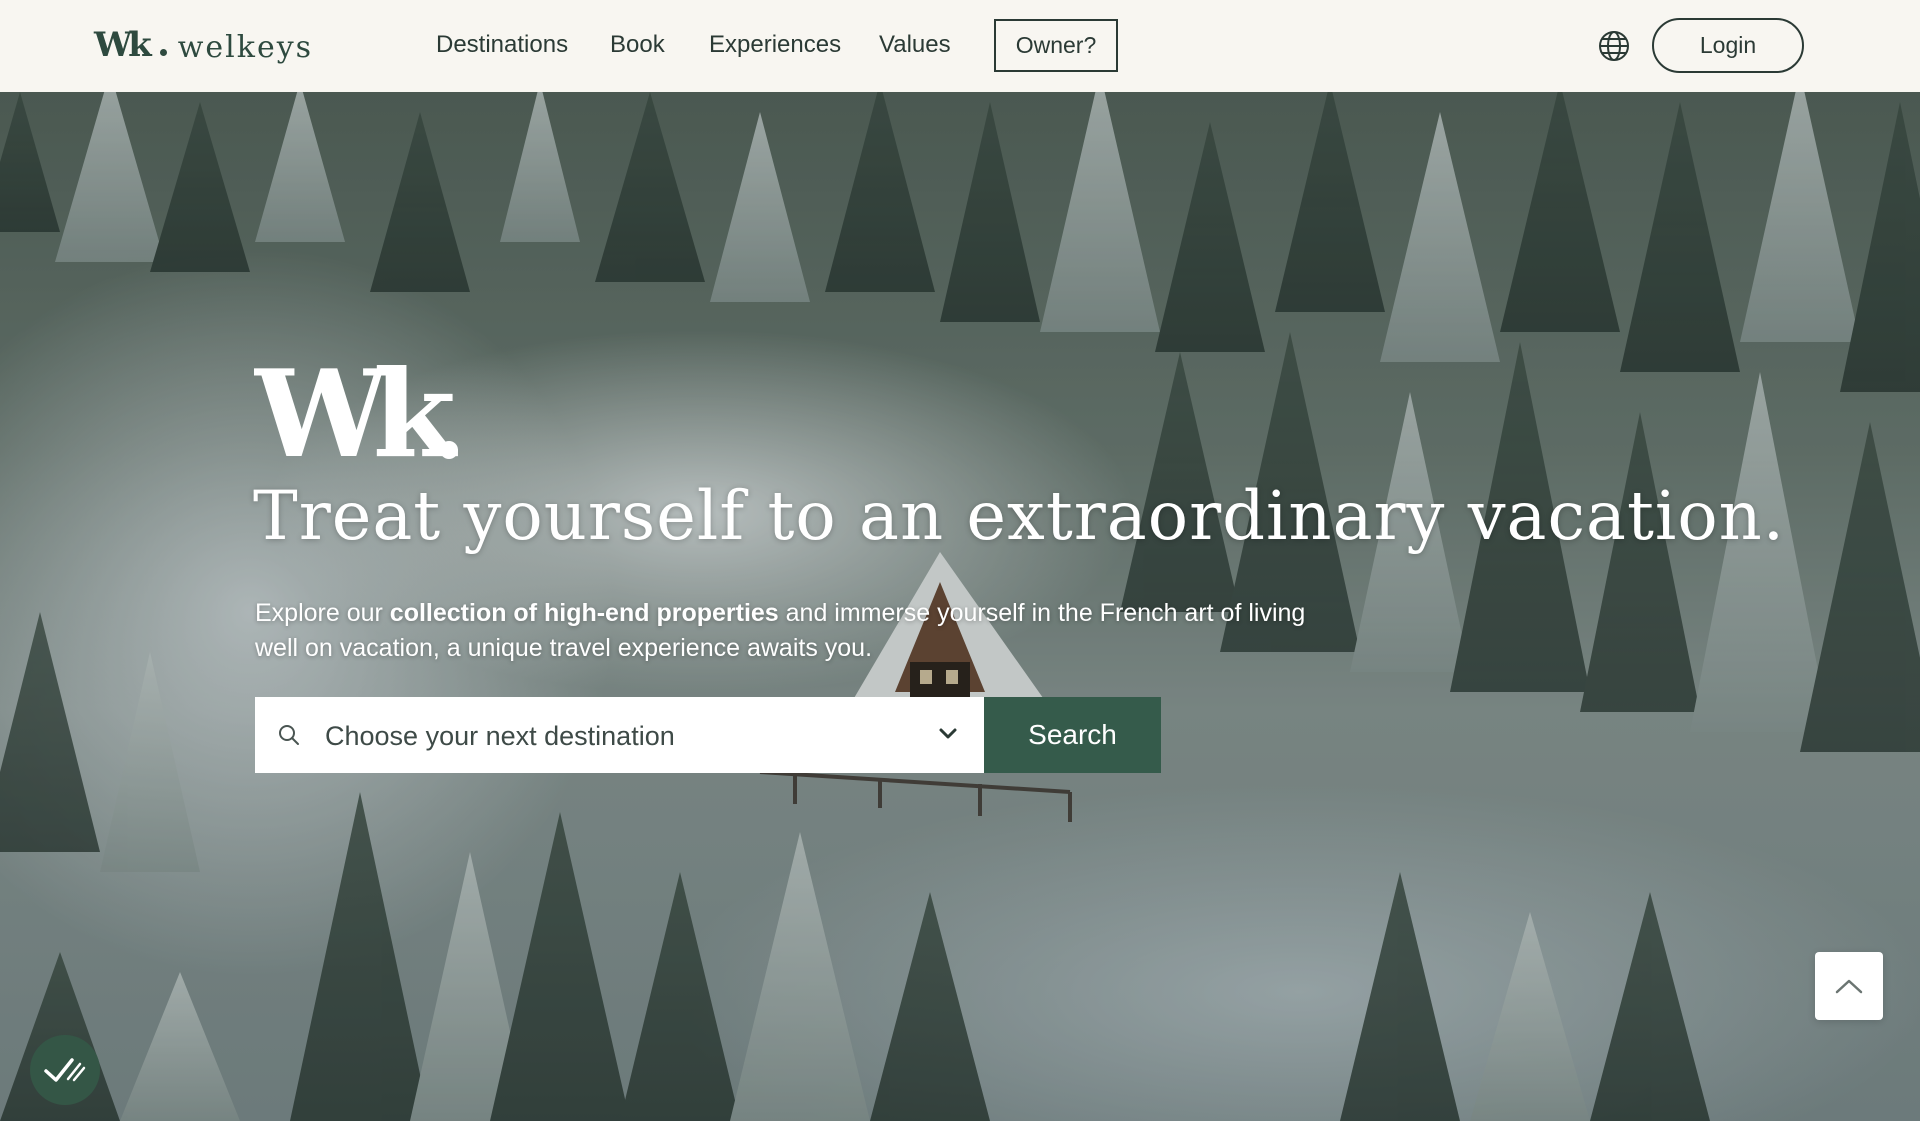 The width and height of the screenshot is (1920, 1121). What do you see at coordinates (1056, 45) in the screenshot?
I see `owner-button: Owner?` at bounding box center [1056, 45].